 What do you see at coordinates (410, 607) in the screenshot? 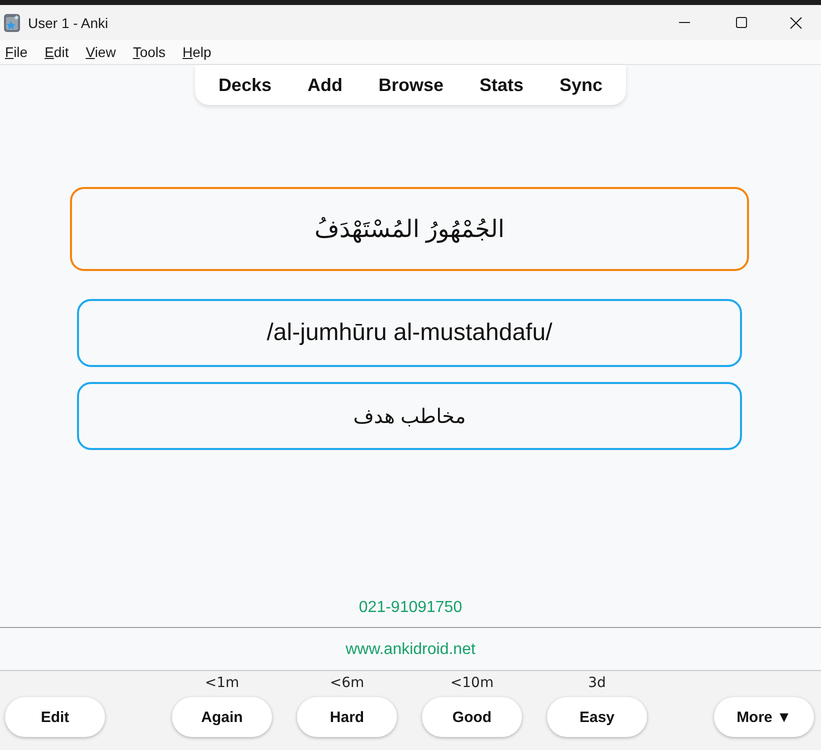
I see `phone-number: 021-91091750` at bounding box center [410, 607].